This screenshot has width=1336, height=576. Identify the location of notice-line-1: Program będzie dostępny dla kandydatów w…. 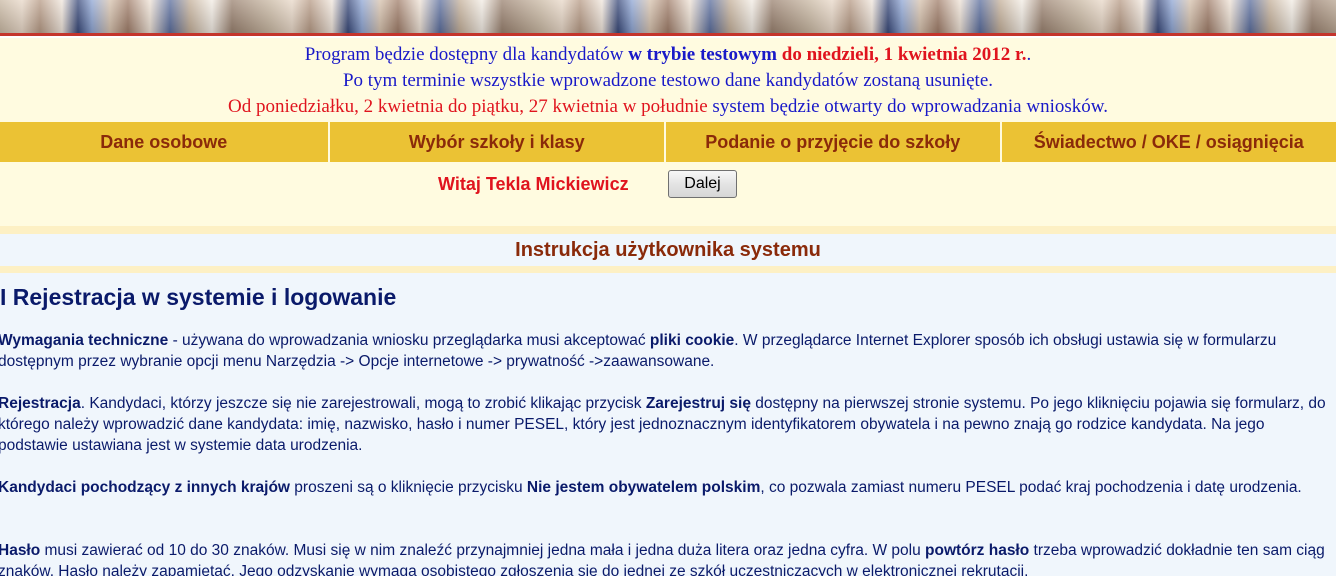
(668, 54).